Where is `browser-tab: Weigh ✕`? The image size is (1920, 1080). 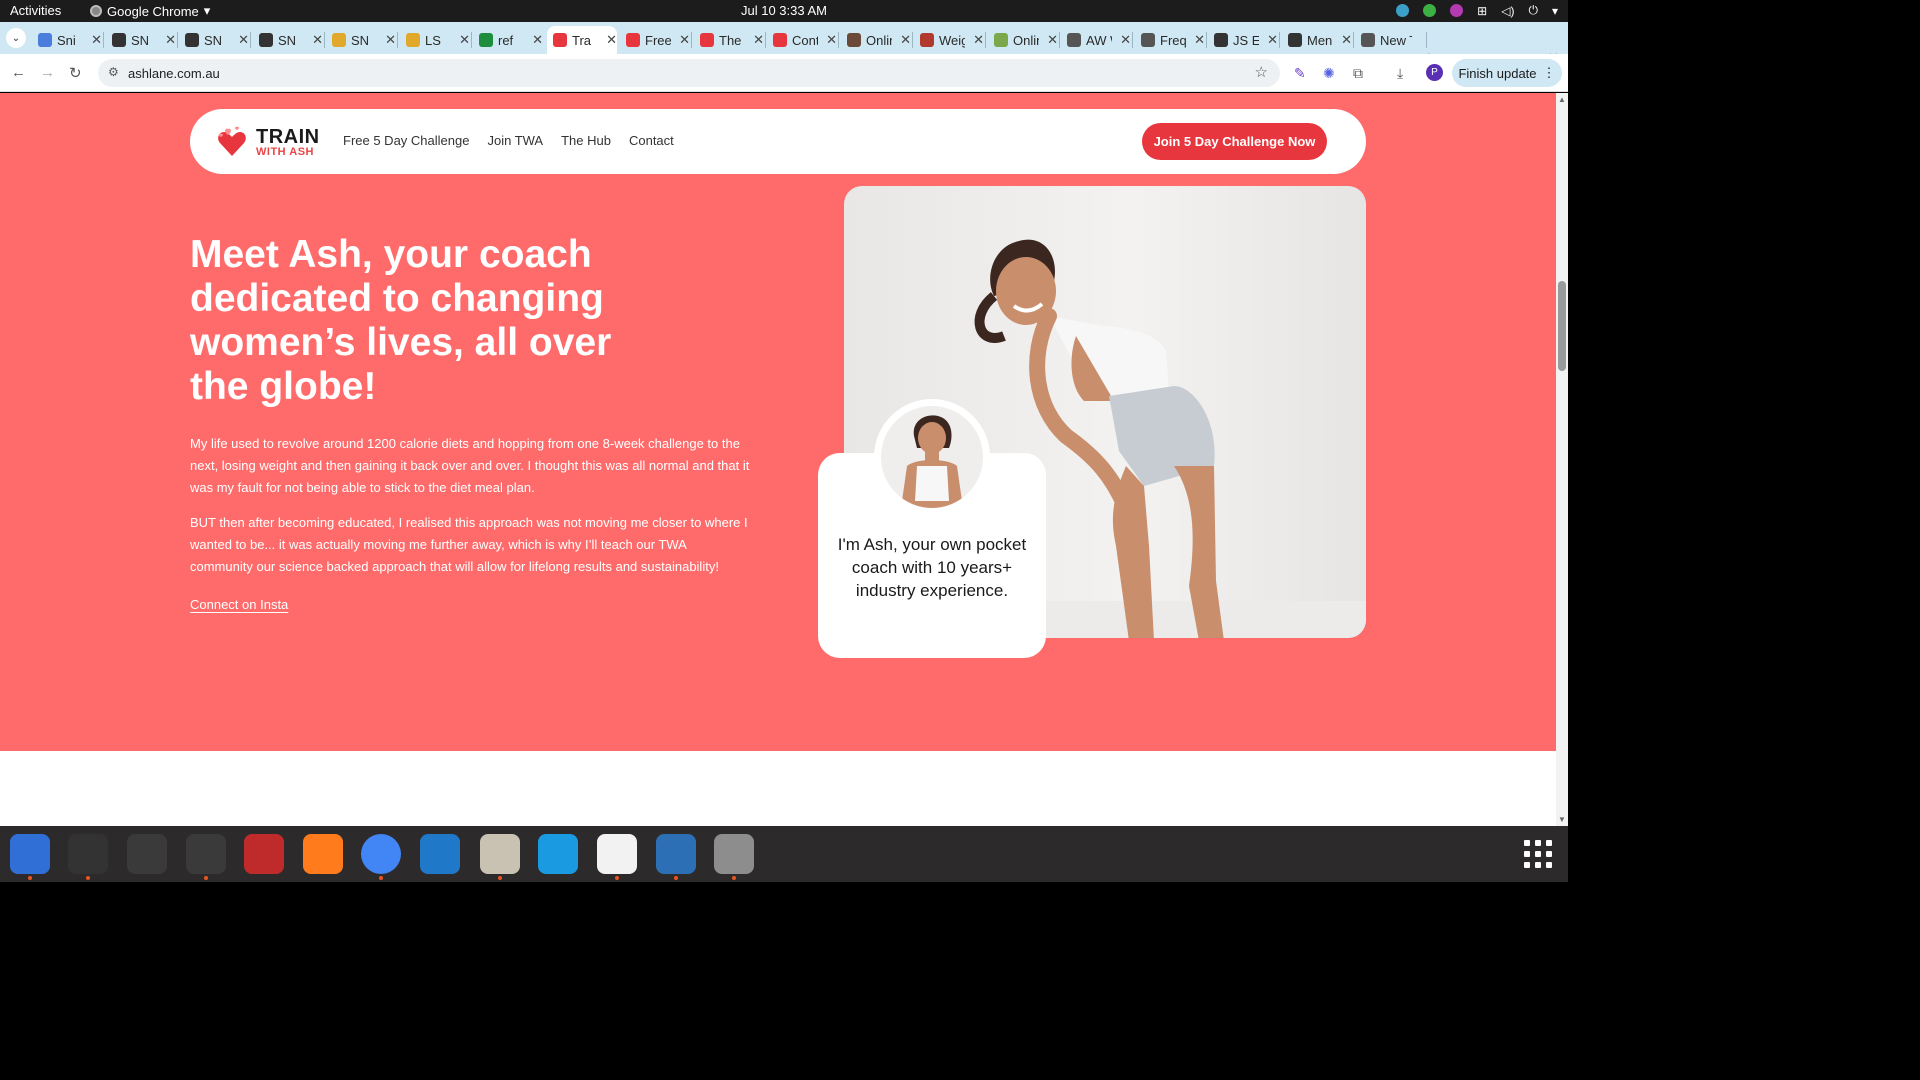 browser-tab: Weigh ✕ is located at coordinates (949, 40).